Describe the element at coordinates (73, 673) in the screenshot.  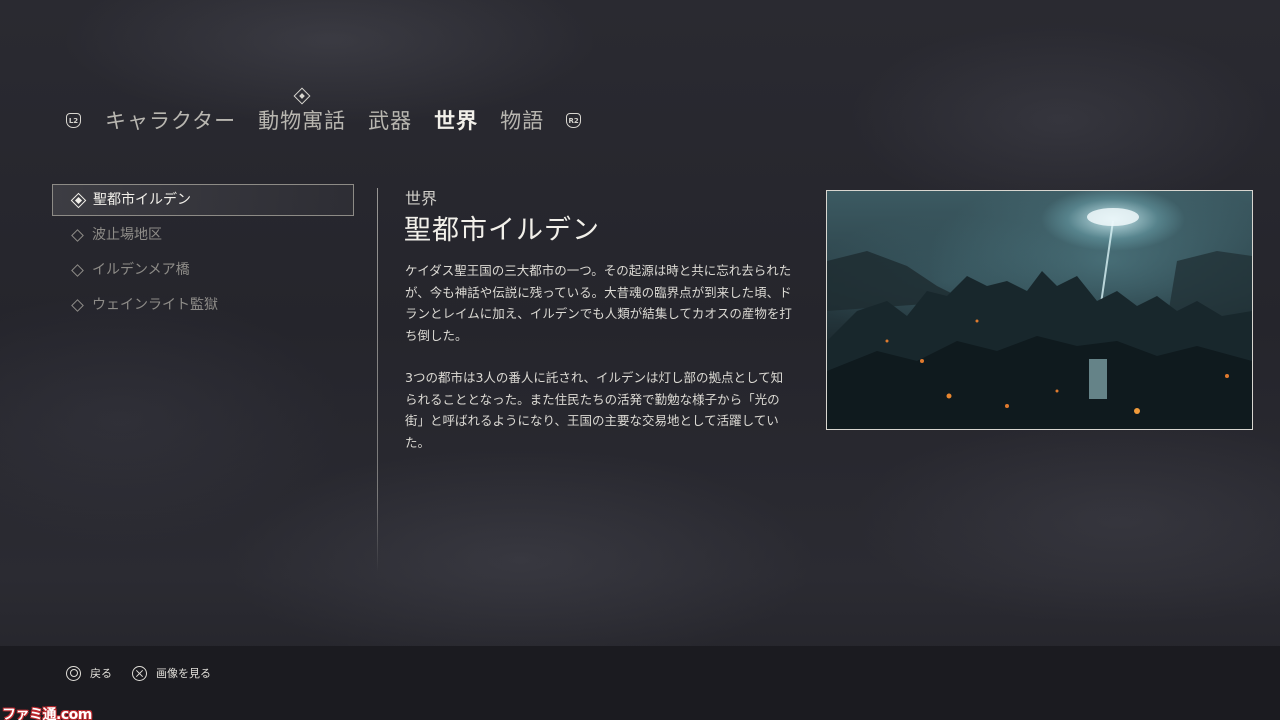
I see `circle-button-icon` at that location.